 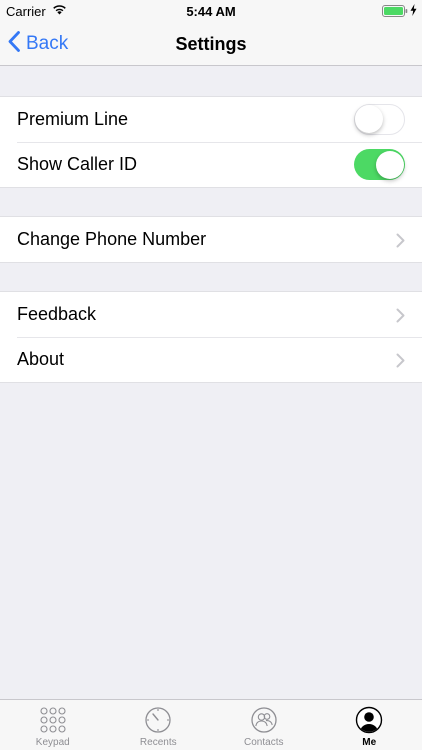 I want to click on tab-recents: Recents, so click(x=159, y=725).